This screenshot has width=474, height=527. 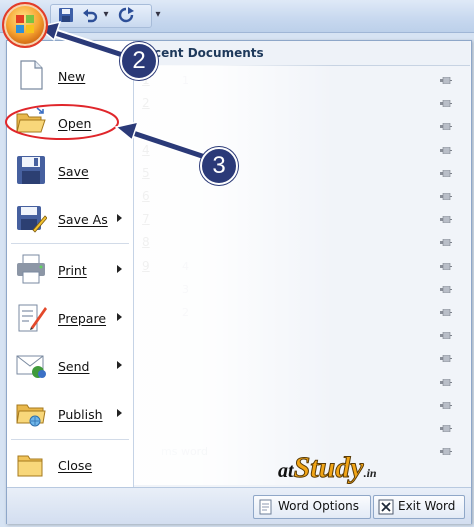 I want to click on menu-item-close: Close, so click(x=70, y=465).